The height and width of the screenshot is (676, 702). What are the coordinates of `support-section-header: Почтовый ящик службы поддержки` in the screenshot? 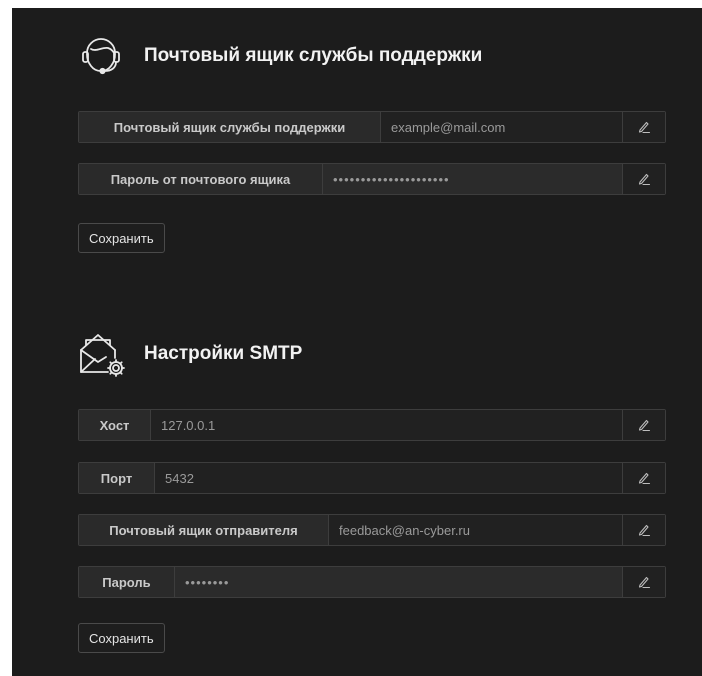 It's located at (280, 56).